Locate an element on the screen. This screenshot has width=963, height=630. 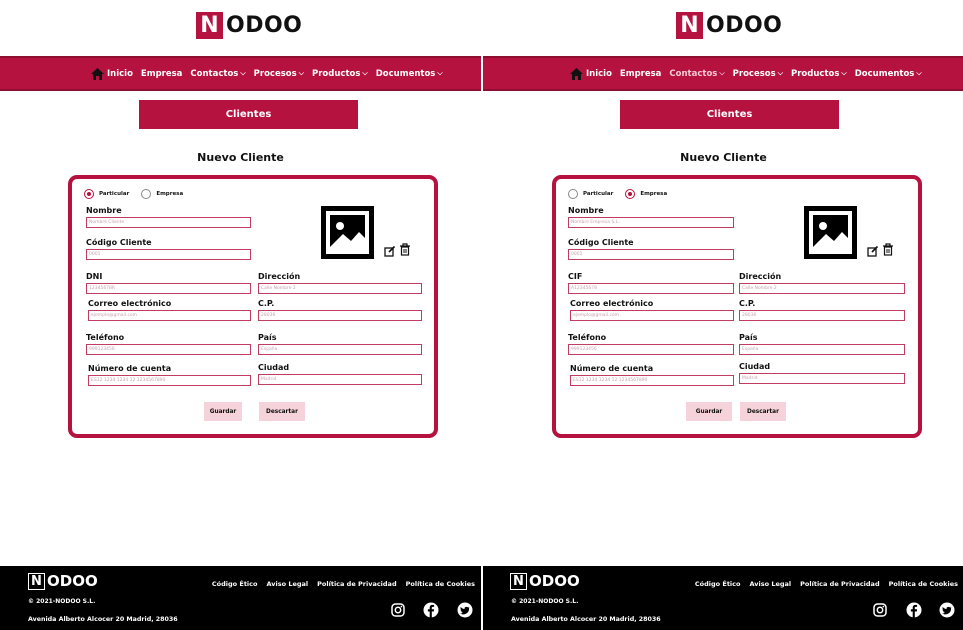
cif-label: CIF is located at coordinates (575, 276).